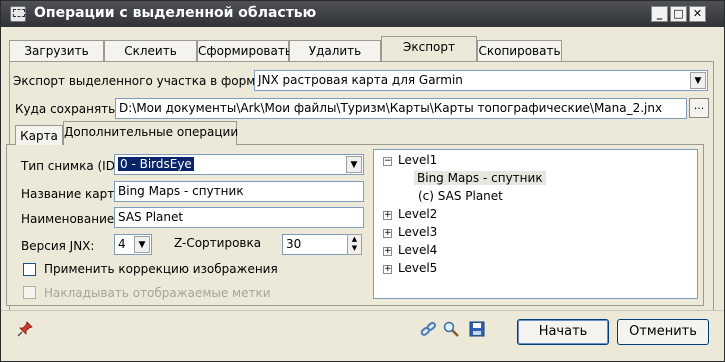  I want to click on overlay-marks-label: Накладывать отображаемые метки, so click(157, 293).